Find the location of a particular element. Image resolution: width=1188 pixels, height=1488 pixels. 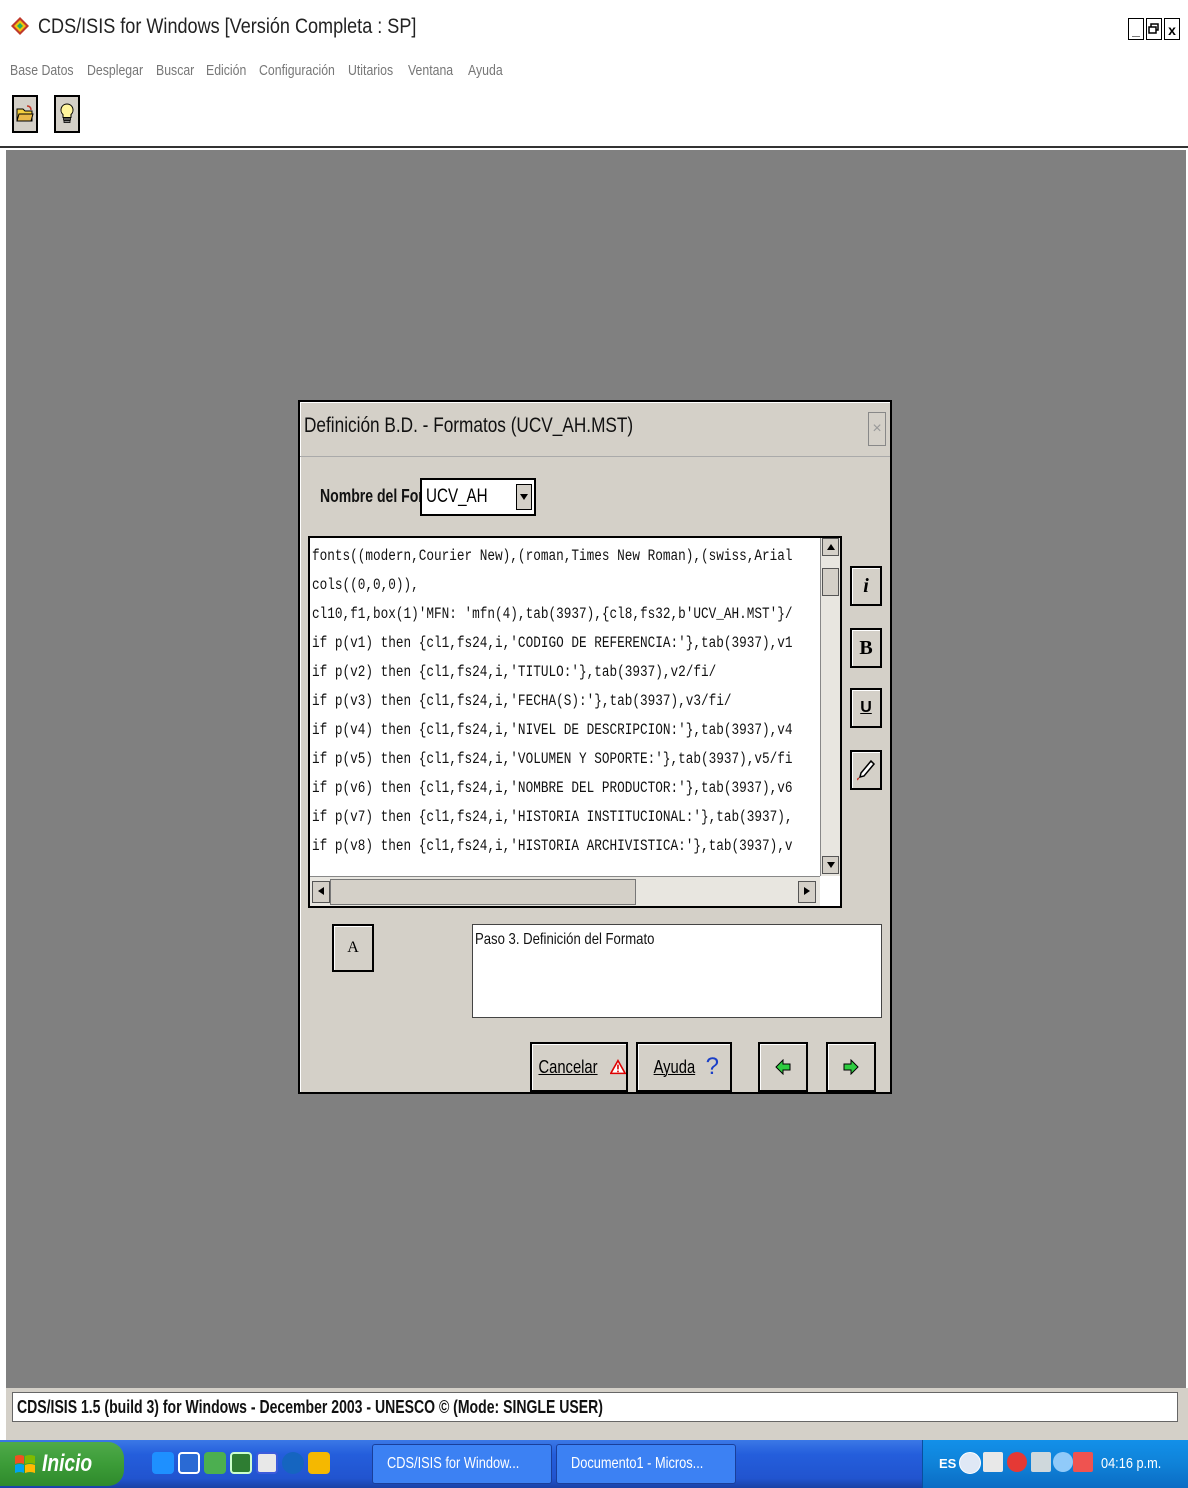

green-arrow-left-icon is located at coordinates (783, 1067).